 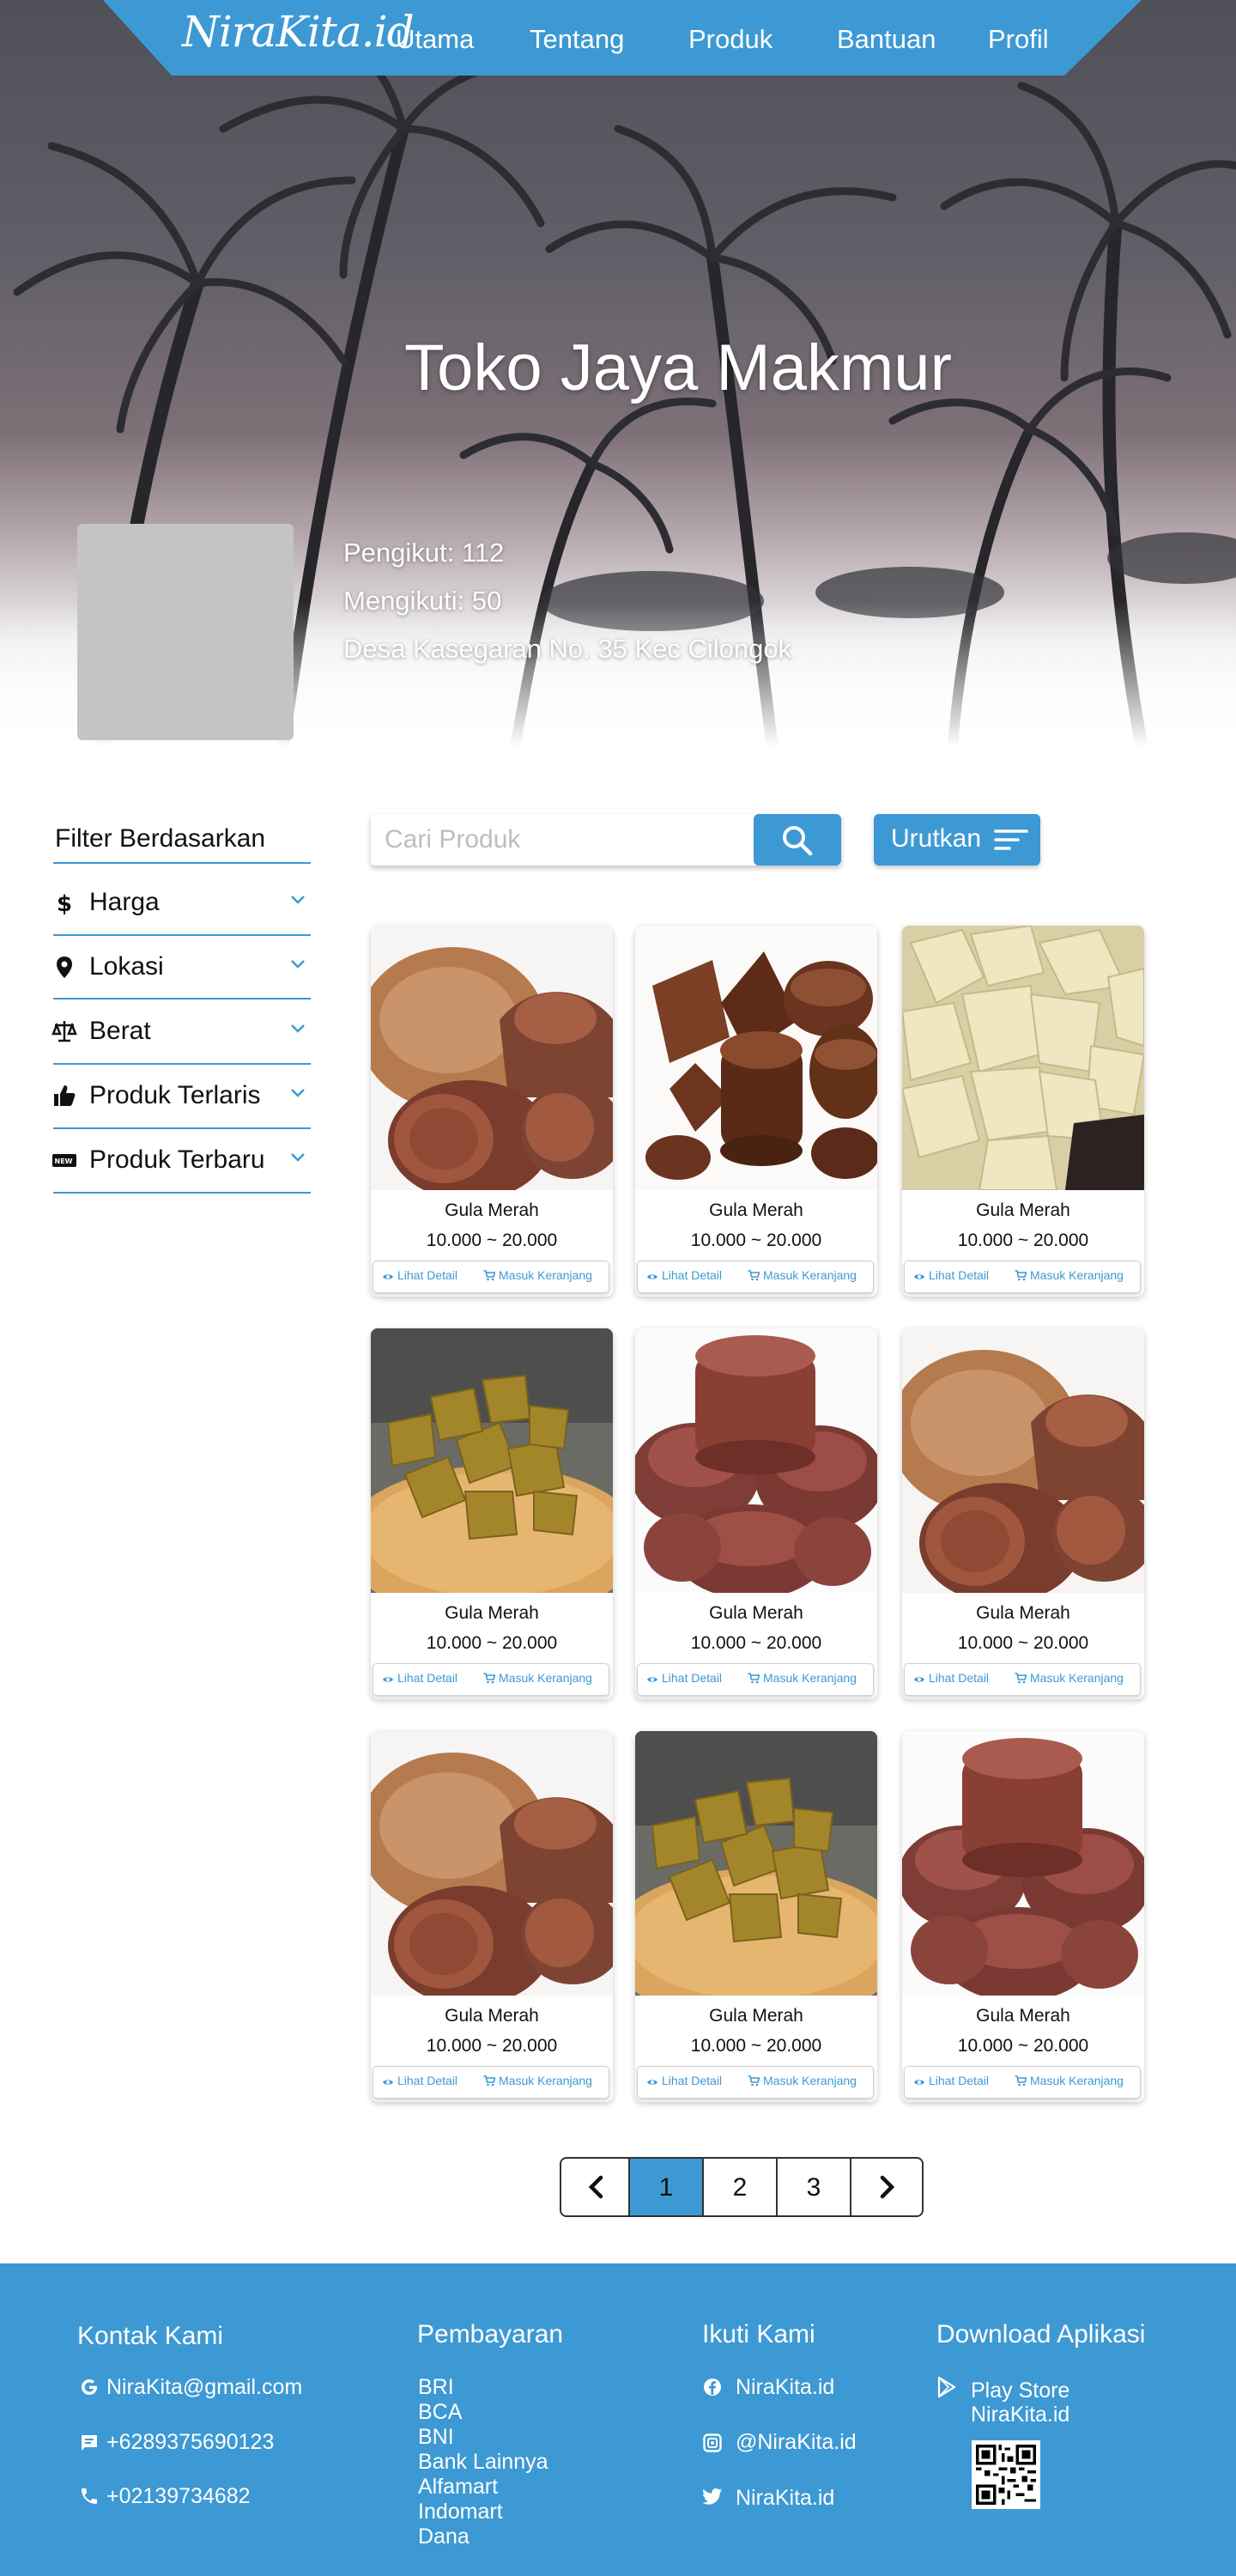 I want to click on pagination-page-3: 3, so click(x=813, y=2187).